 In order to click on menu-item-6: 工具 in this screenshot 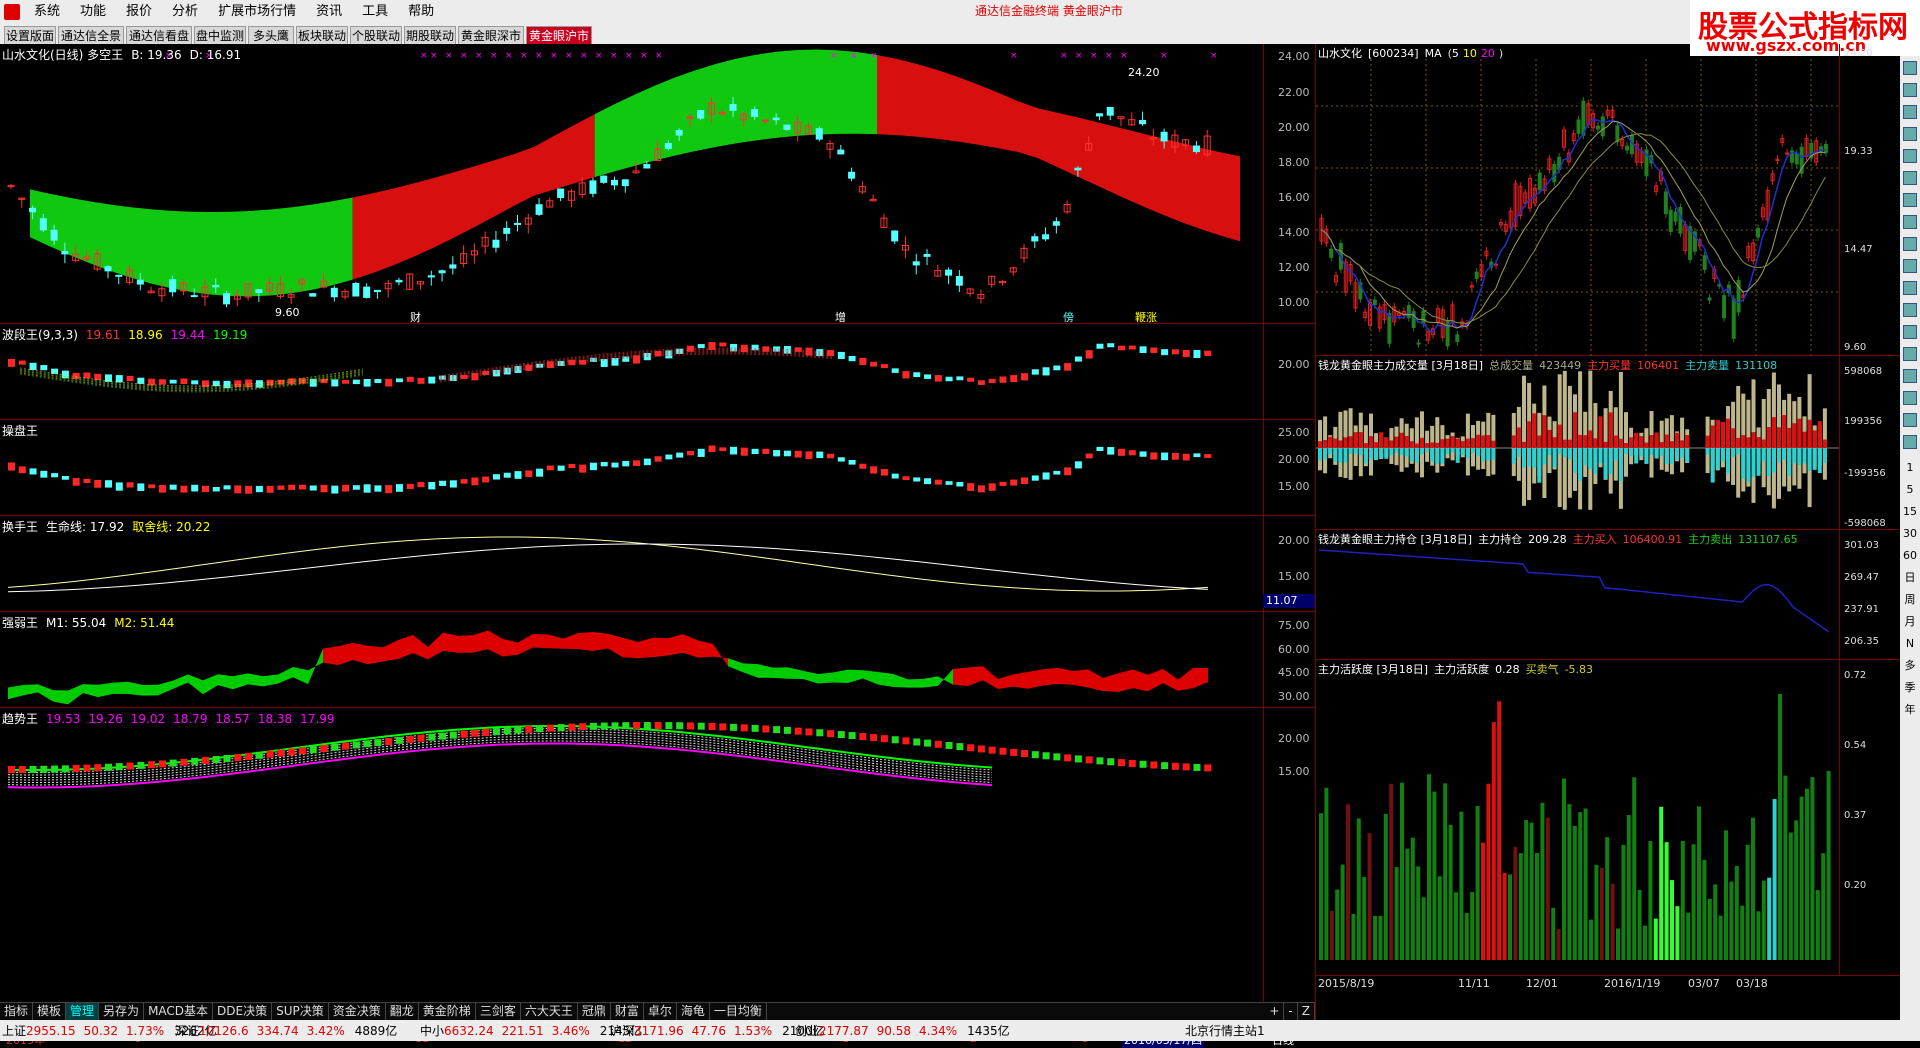, I will do `click(375, 12)`.